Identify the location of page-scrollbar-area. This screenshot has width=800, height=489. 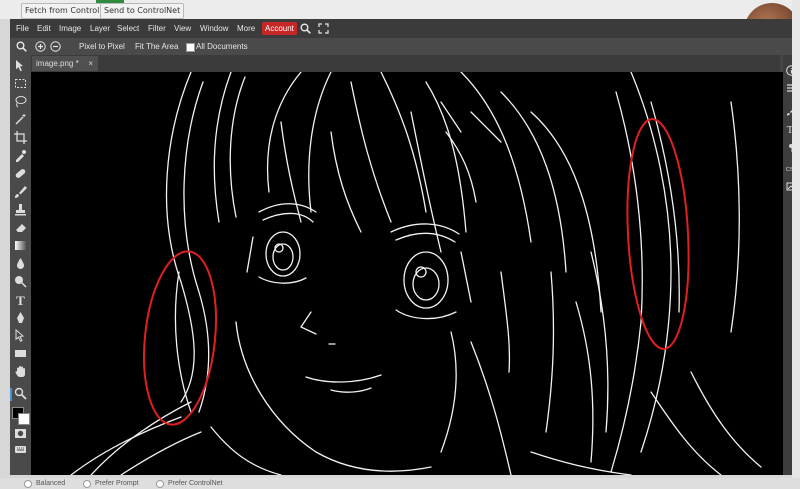
(796, 244).